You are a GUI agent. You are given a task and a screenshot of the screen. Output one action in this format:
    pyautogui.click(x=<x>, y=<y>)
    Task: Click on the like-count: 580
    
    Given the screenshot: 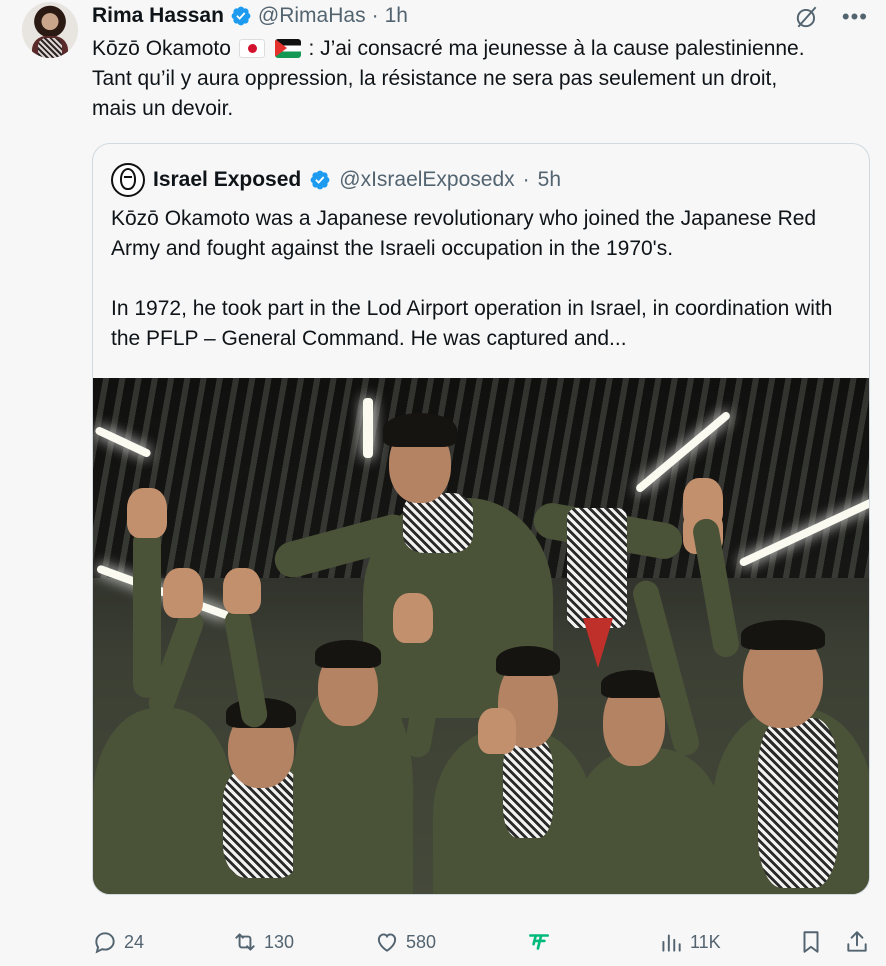 What is the action you would take?
    pyautogui.click(x=421, y=941)
    